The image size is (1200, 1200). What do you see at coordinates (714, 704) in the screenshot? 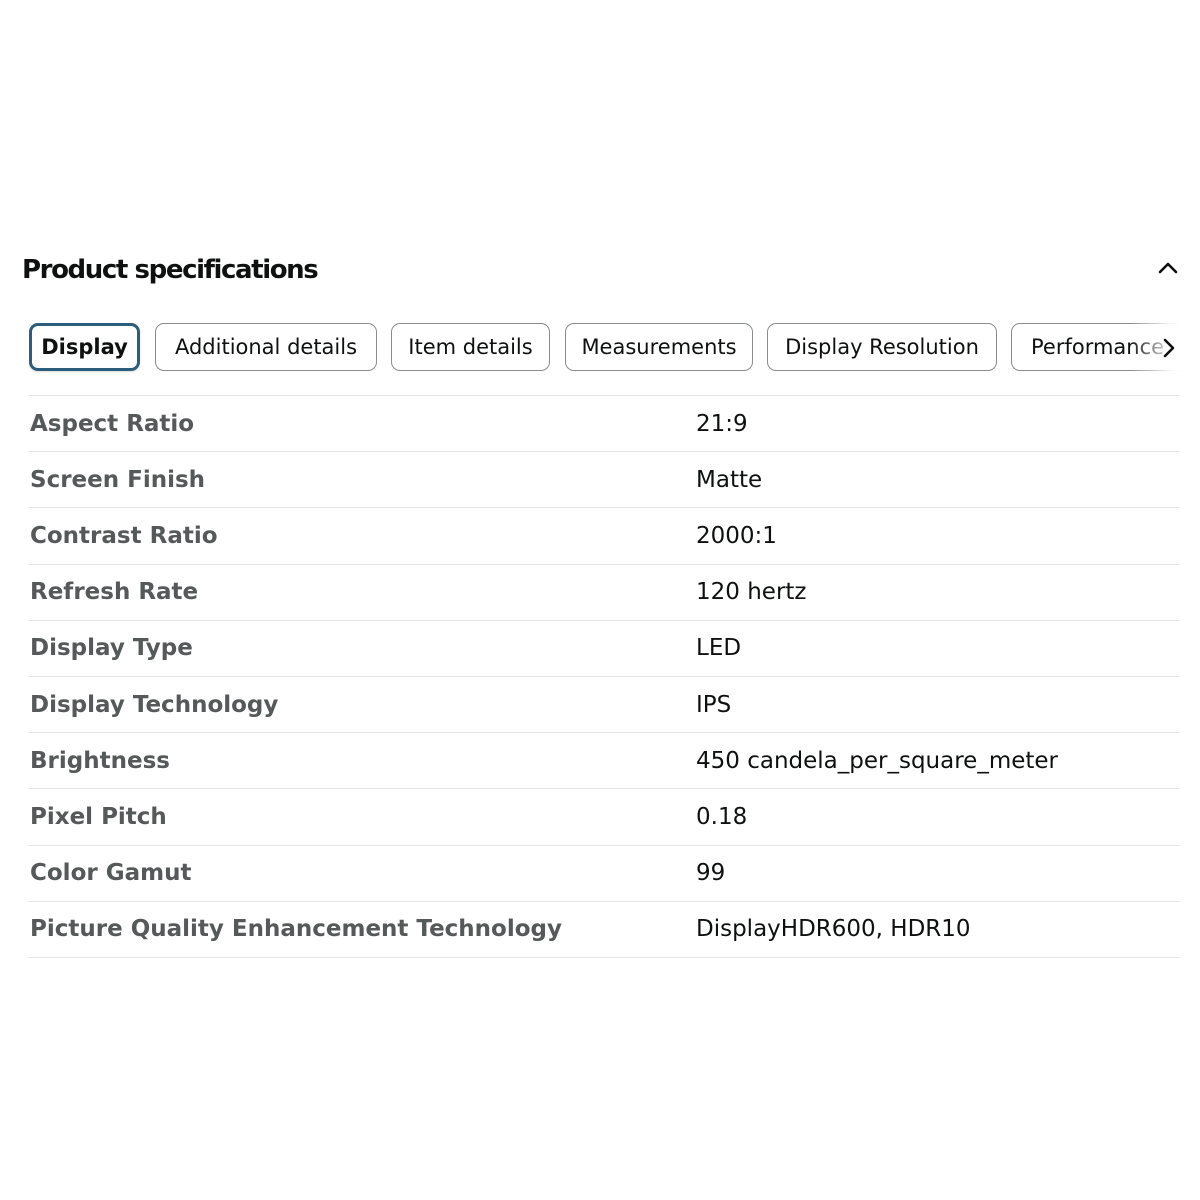
I see `spec-value: IPS` at bounding box center [714, 704].